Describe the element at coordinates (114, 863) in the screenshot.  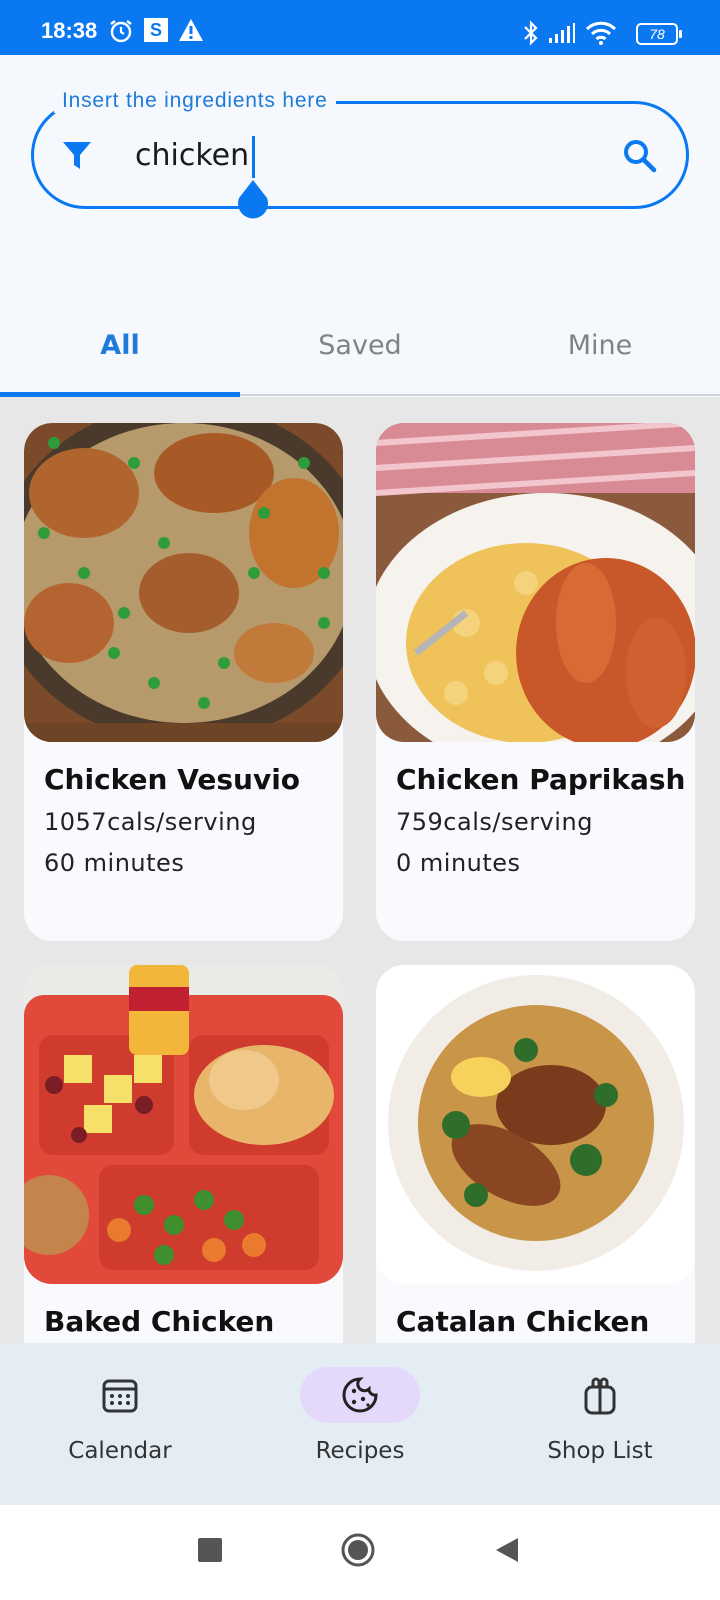
I see `recipe-time: 60 minutes` at that location.